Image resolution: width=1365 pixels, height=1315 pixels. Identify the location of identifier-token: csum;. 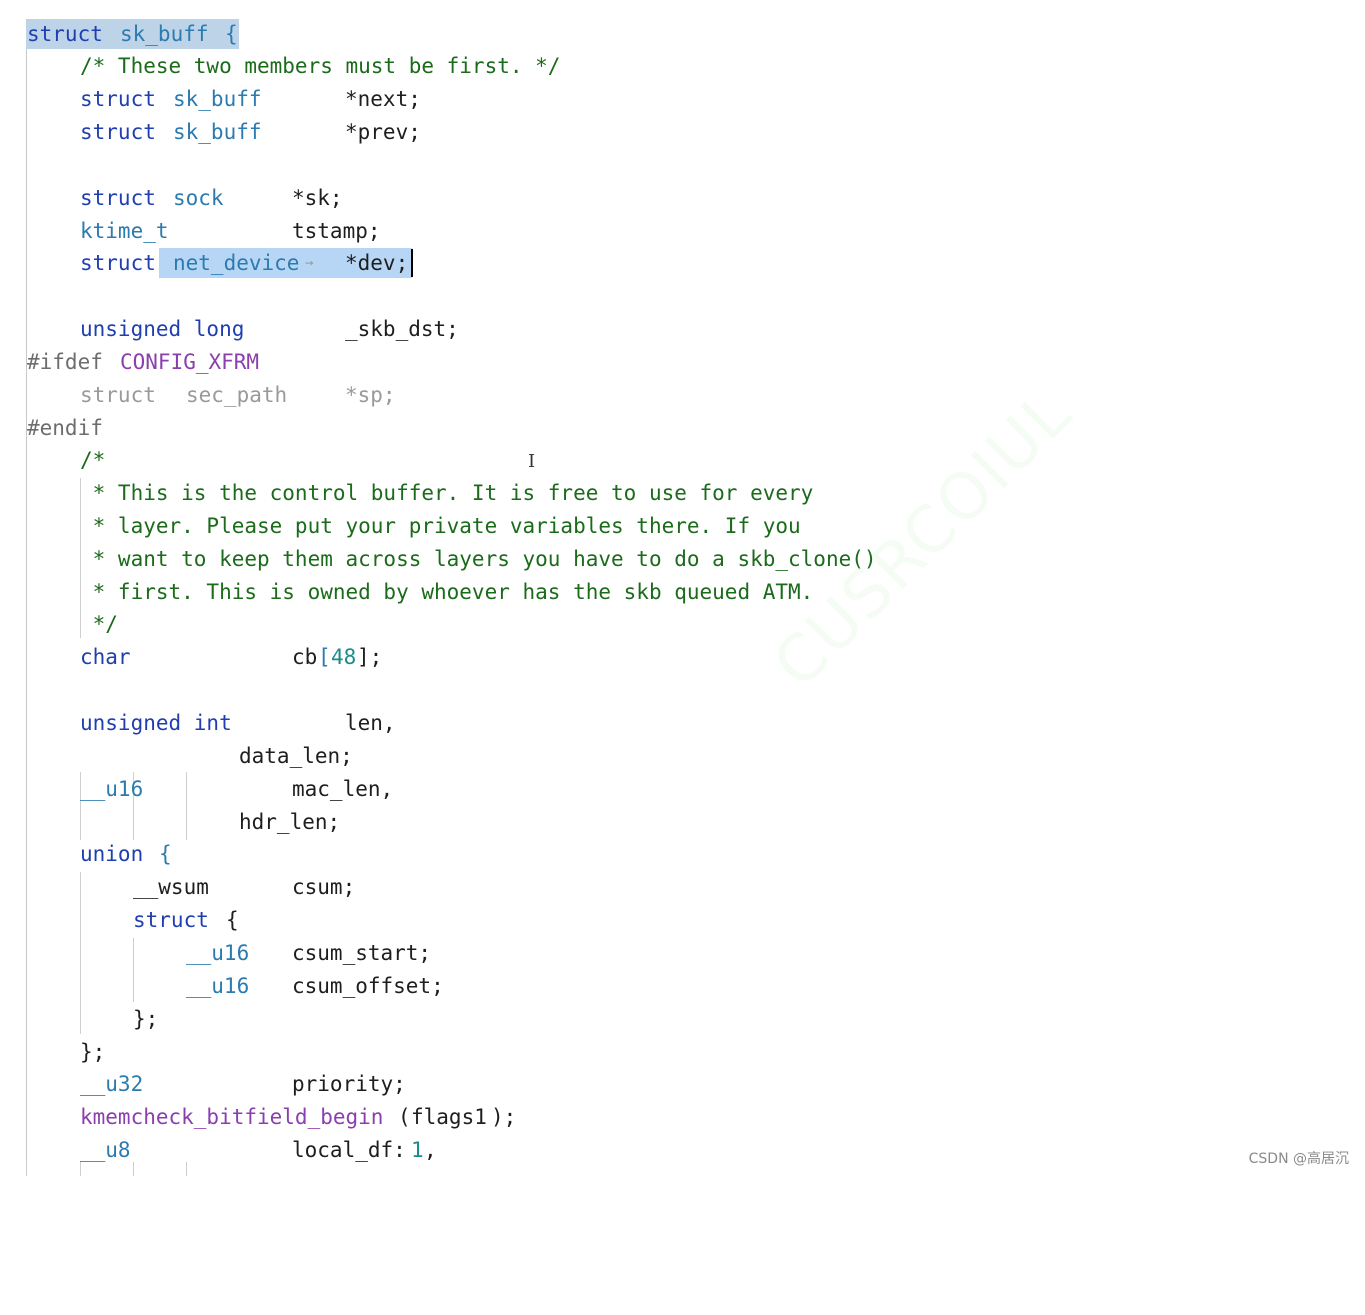
(324, 887).